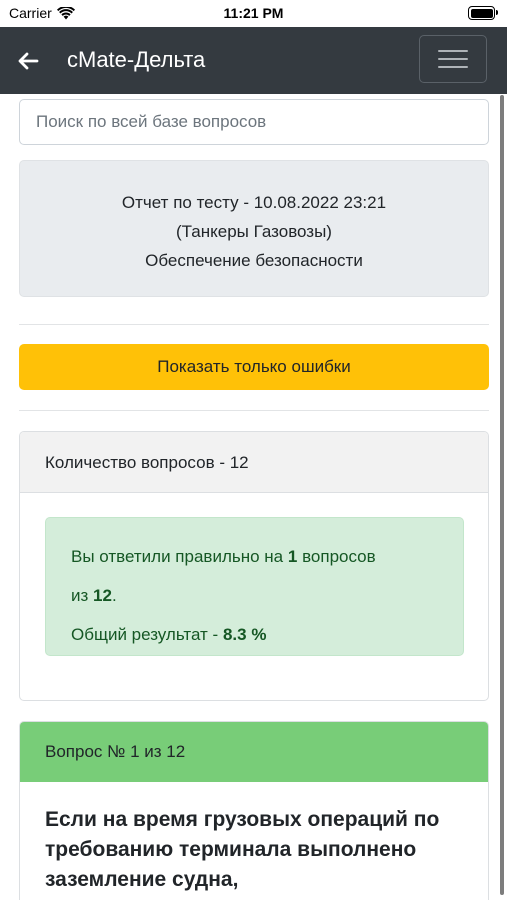  What do you see at coordinates (254, 367) in the screenshot?
I see `show-errors-button: Показать только ошибки` at bounding box center [254, 367].